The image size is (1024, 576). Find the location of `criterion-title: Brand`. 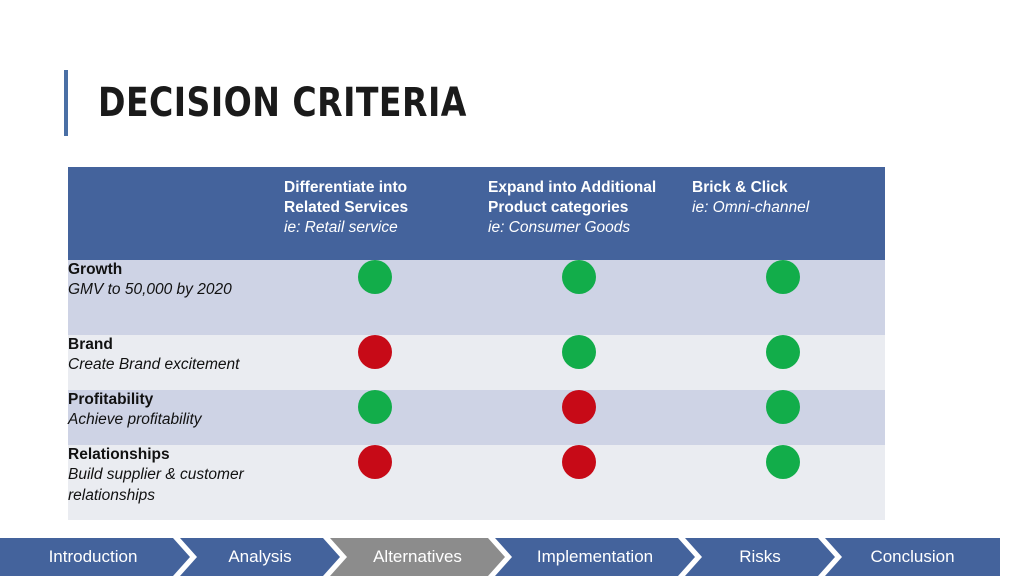

criterion-title: Brand is located at coordinates (90, 344).